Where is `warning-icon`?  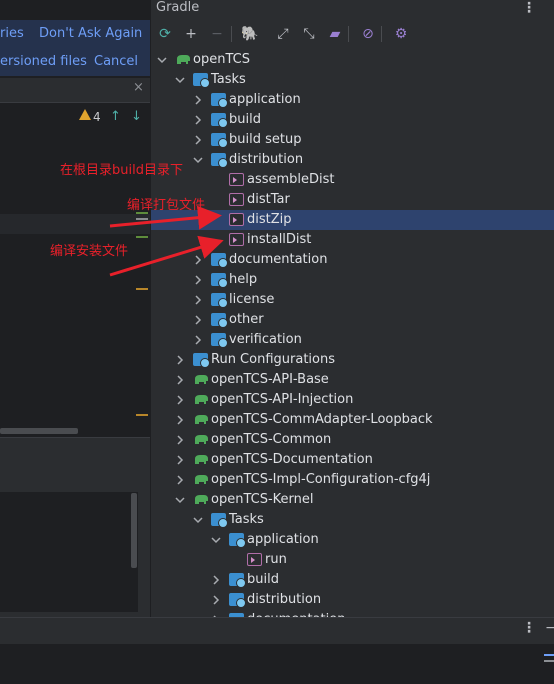
warning-icon is located at coordinates (85, 114).